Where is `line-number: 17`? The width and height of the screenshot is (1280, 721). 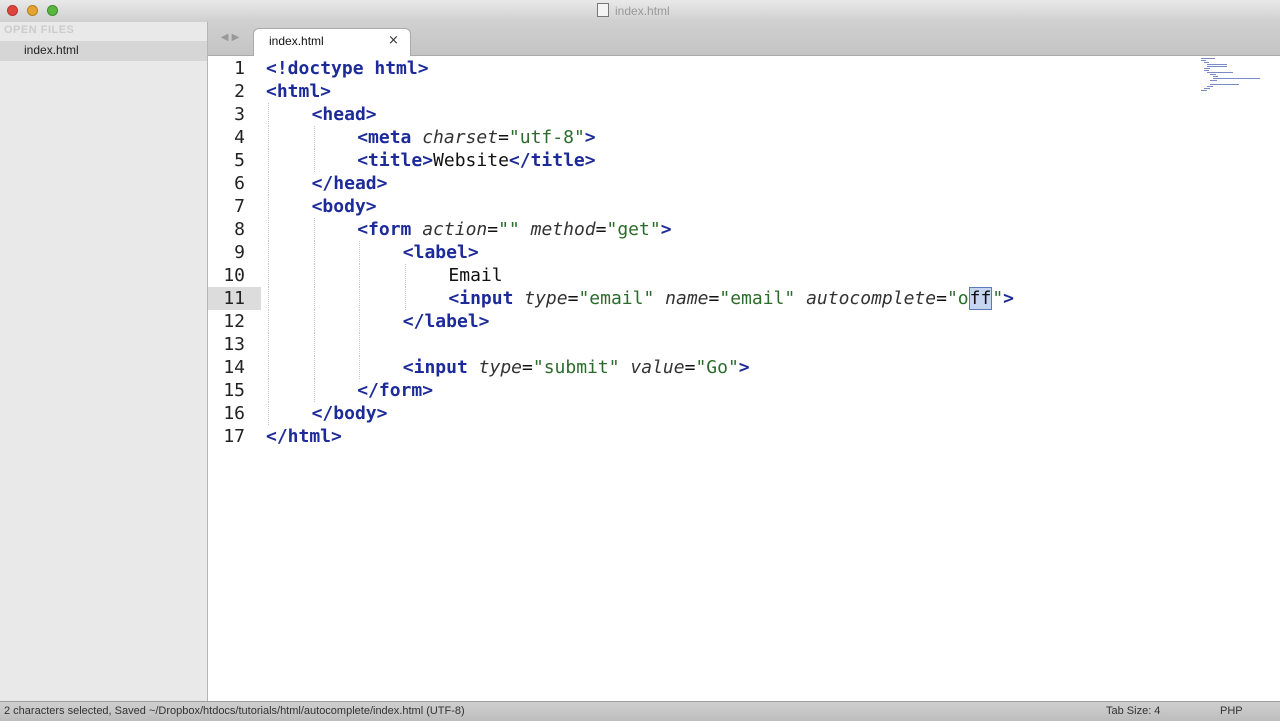
line-number: 17 is located at coordinates (234, 436).